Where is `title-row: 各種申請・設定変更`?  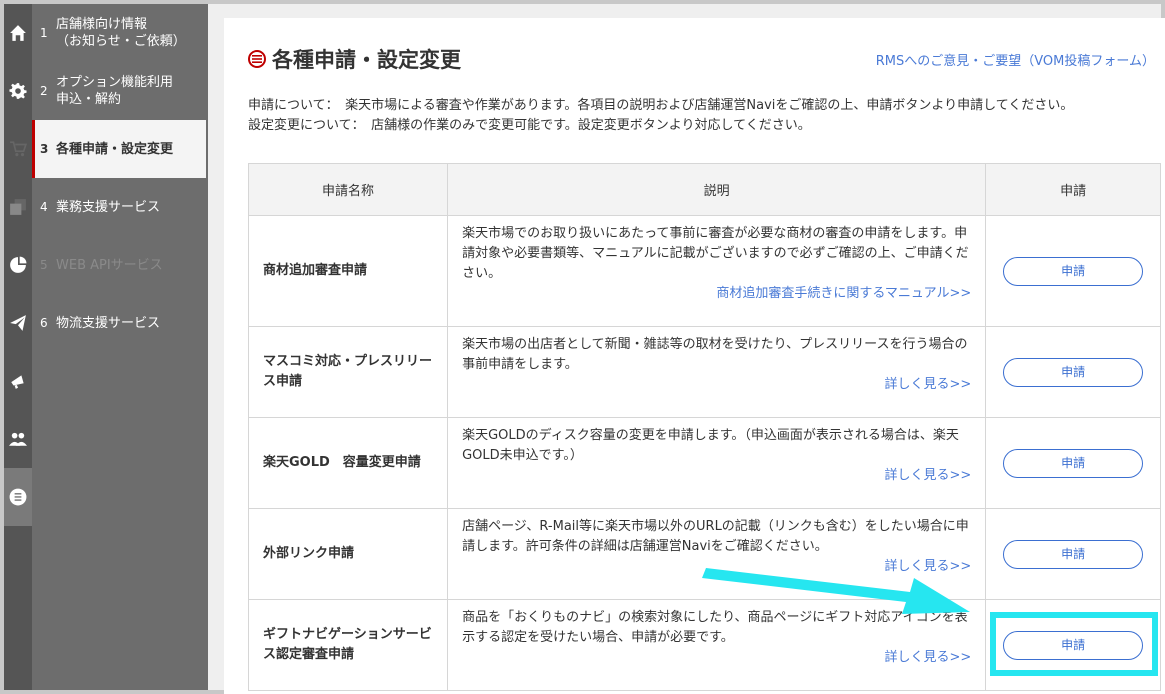 title-row: 各種申請・設定変更 is located at coordinates (354, 59).